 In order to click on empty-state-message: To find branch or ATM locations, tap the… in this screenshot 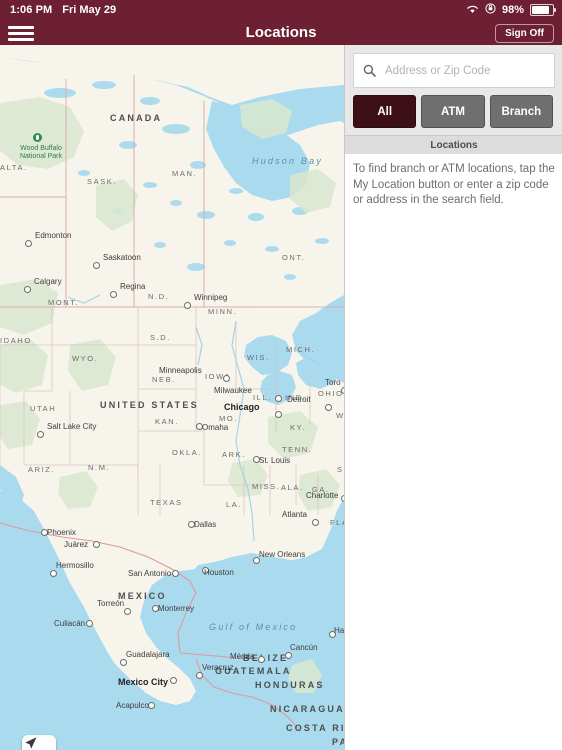, I will do `click(454, 184)`.